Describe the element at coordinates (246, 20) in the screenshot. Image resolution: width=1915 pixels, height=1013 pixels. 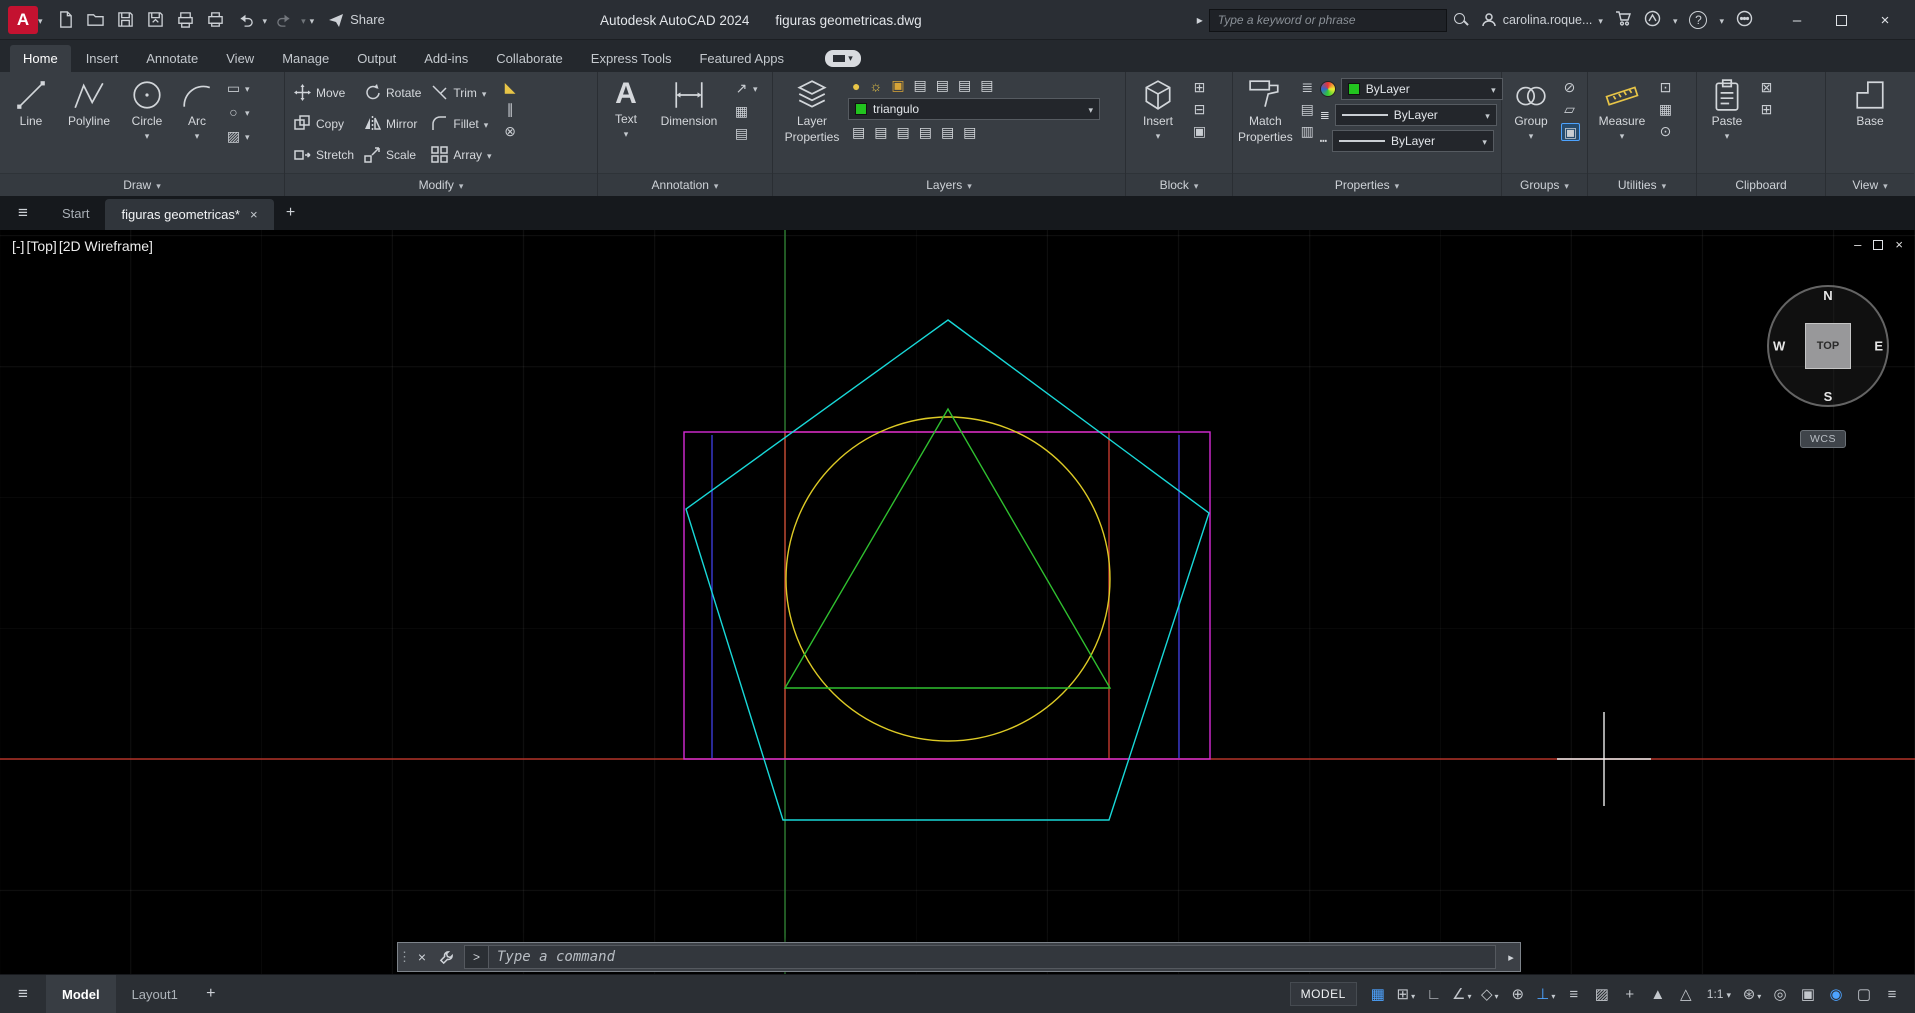
I see `undo-button` at that location.